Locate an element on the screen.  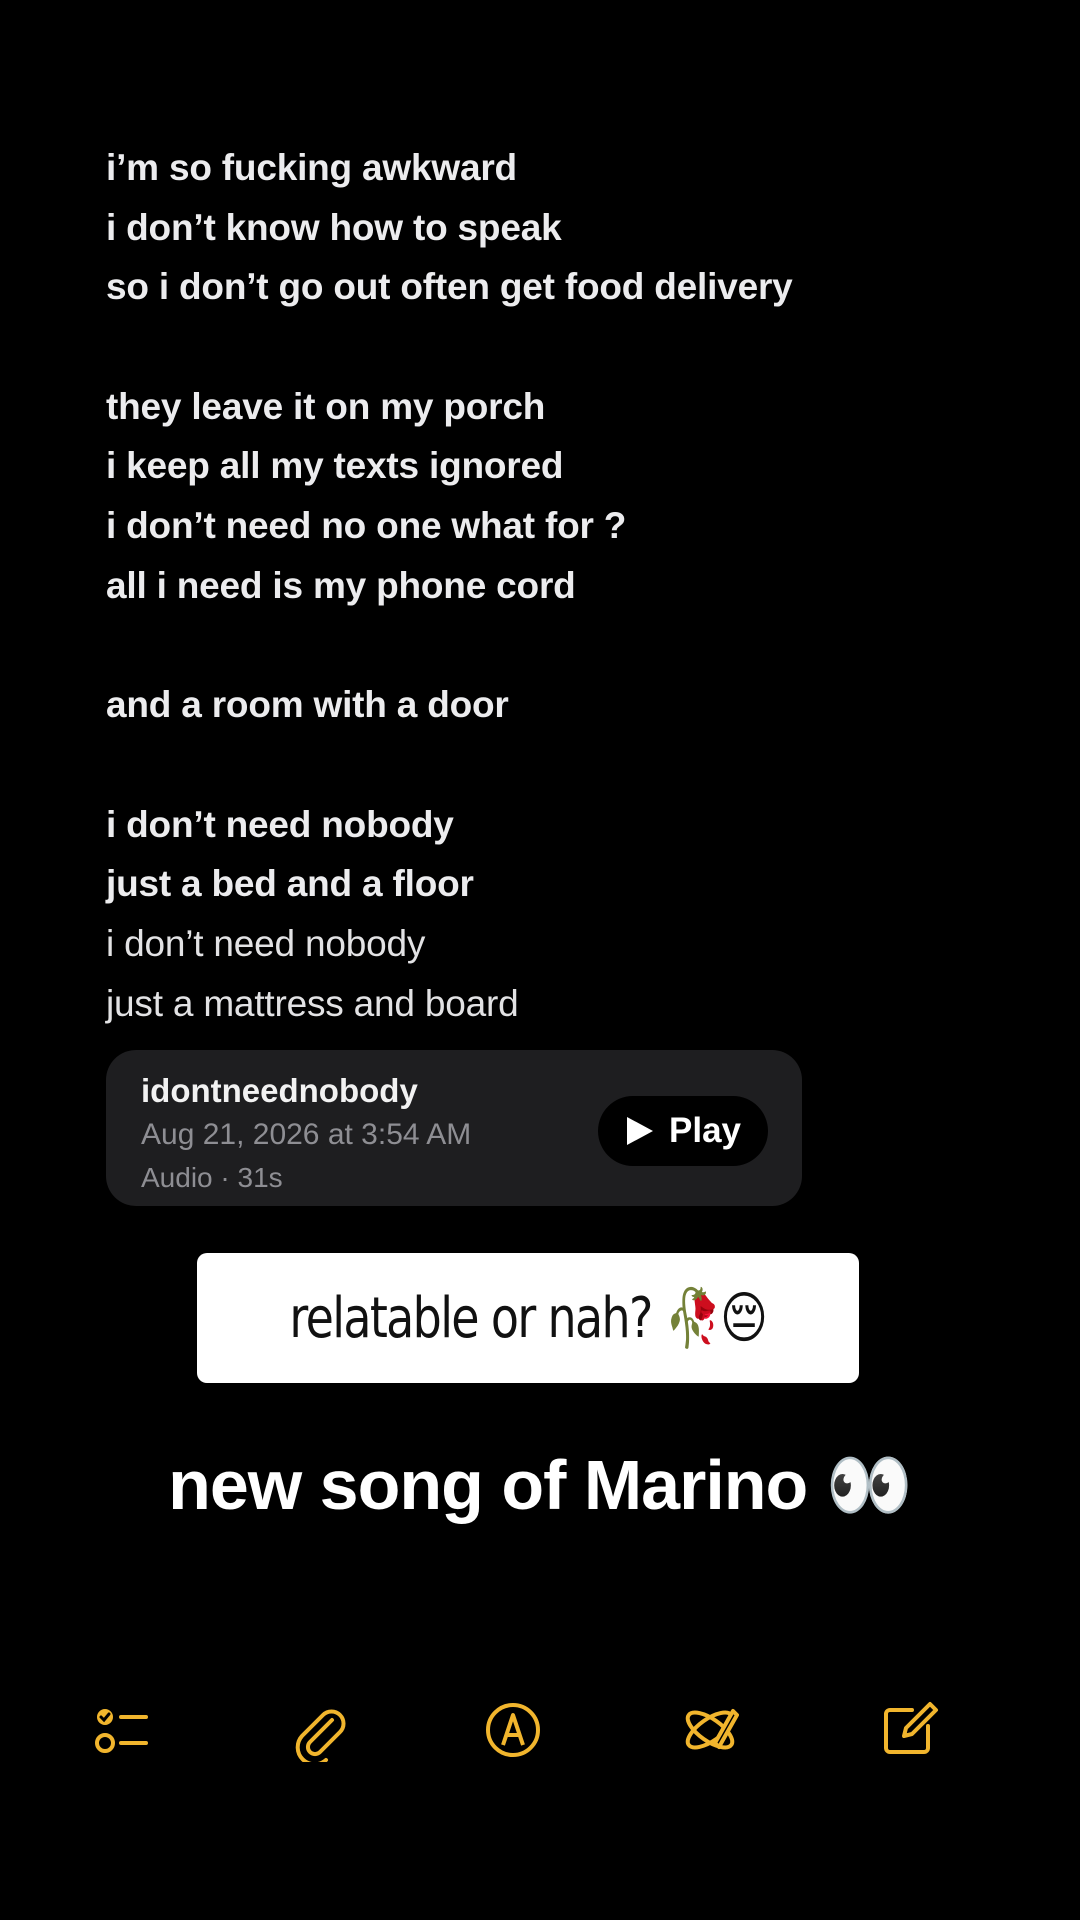
compose-button is located at coordinates (908, 1730).